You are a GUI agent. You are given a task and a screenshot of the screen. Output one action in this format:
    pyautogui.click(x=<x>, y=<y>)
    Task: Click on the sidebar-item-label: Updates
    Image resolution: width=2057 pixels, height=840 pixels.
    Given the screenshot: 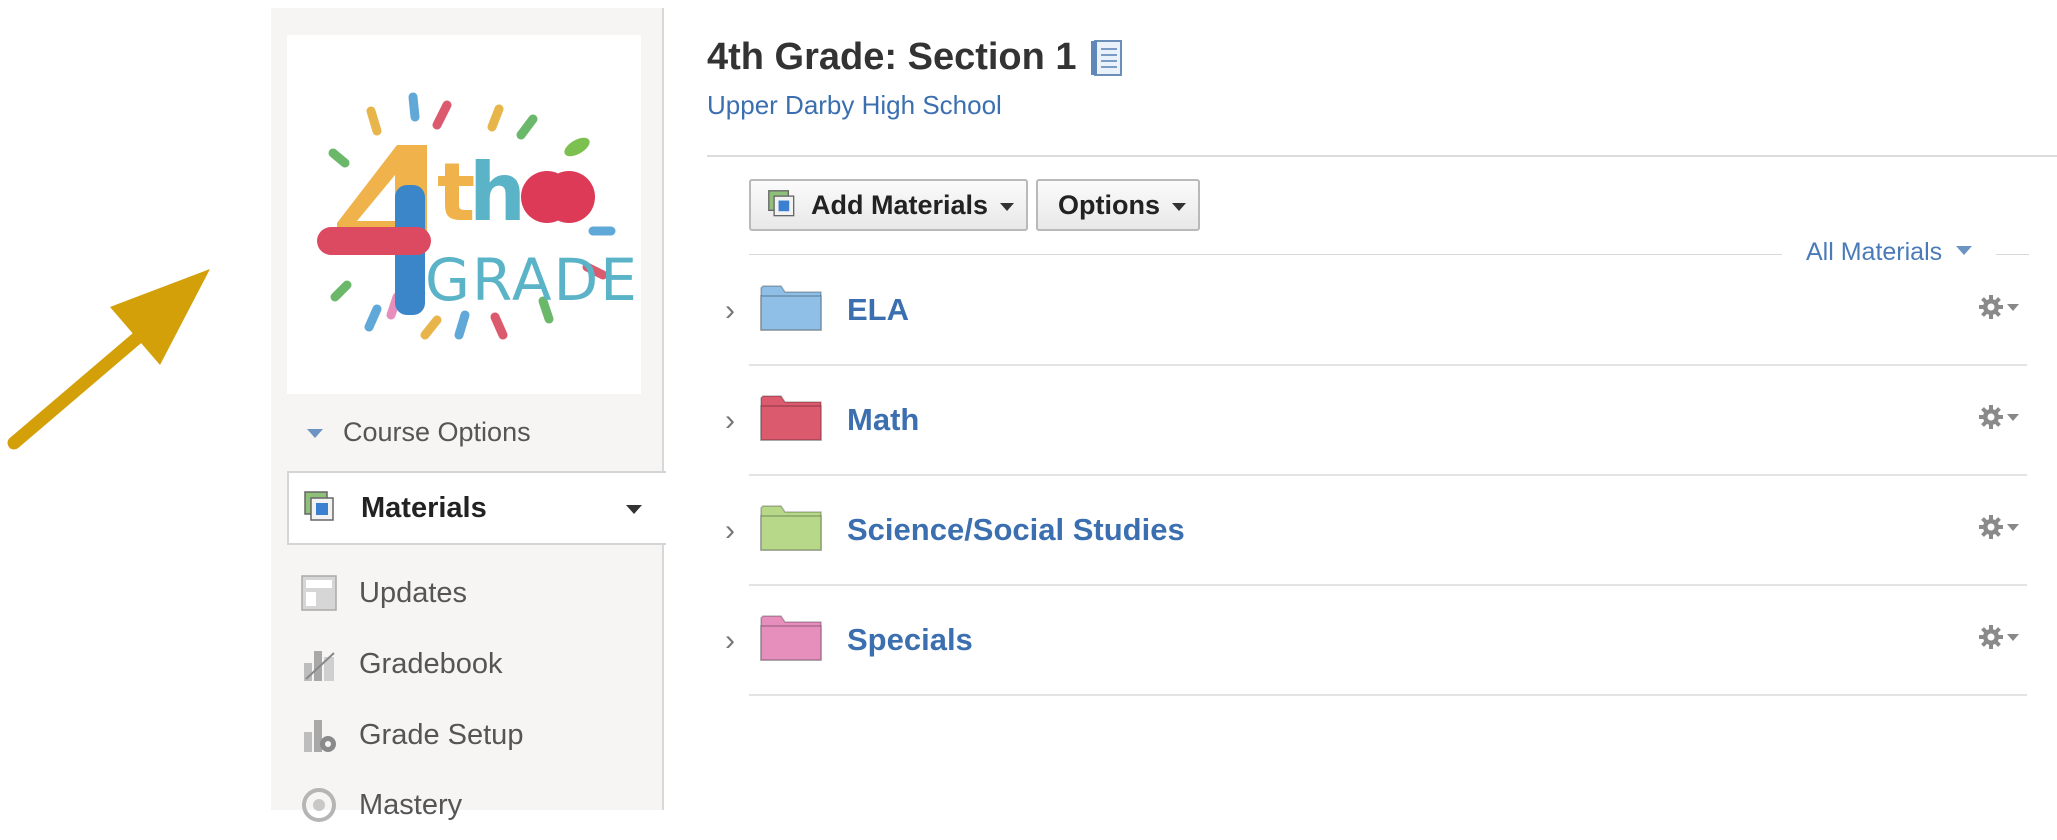 What is the action you would take?
    pyautogui.click(x=413, y=592)
    